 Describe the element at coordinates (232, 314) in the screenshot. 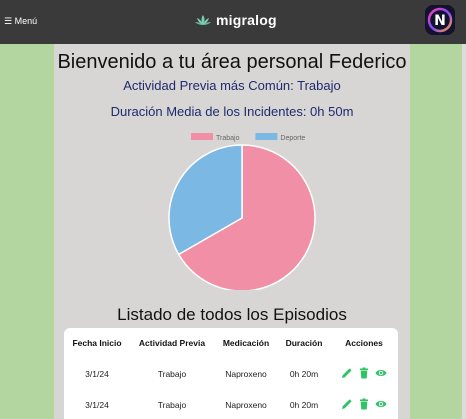

I see `episodes-title: Listado de todos los Episodios` at that location.